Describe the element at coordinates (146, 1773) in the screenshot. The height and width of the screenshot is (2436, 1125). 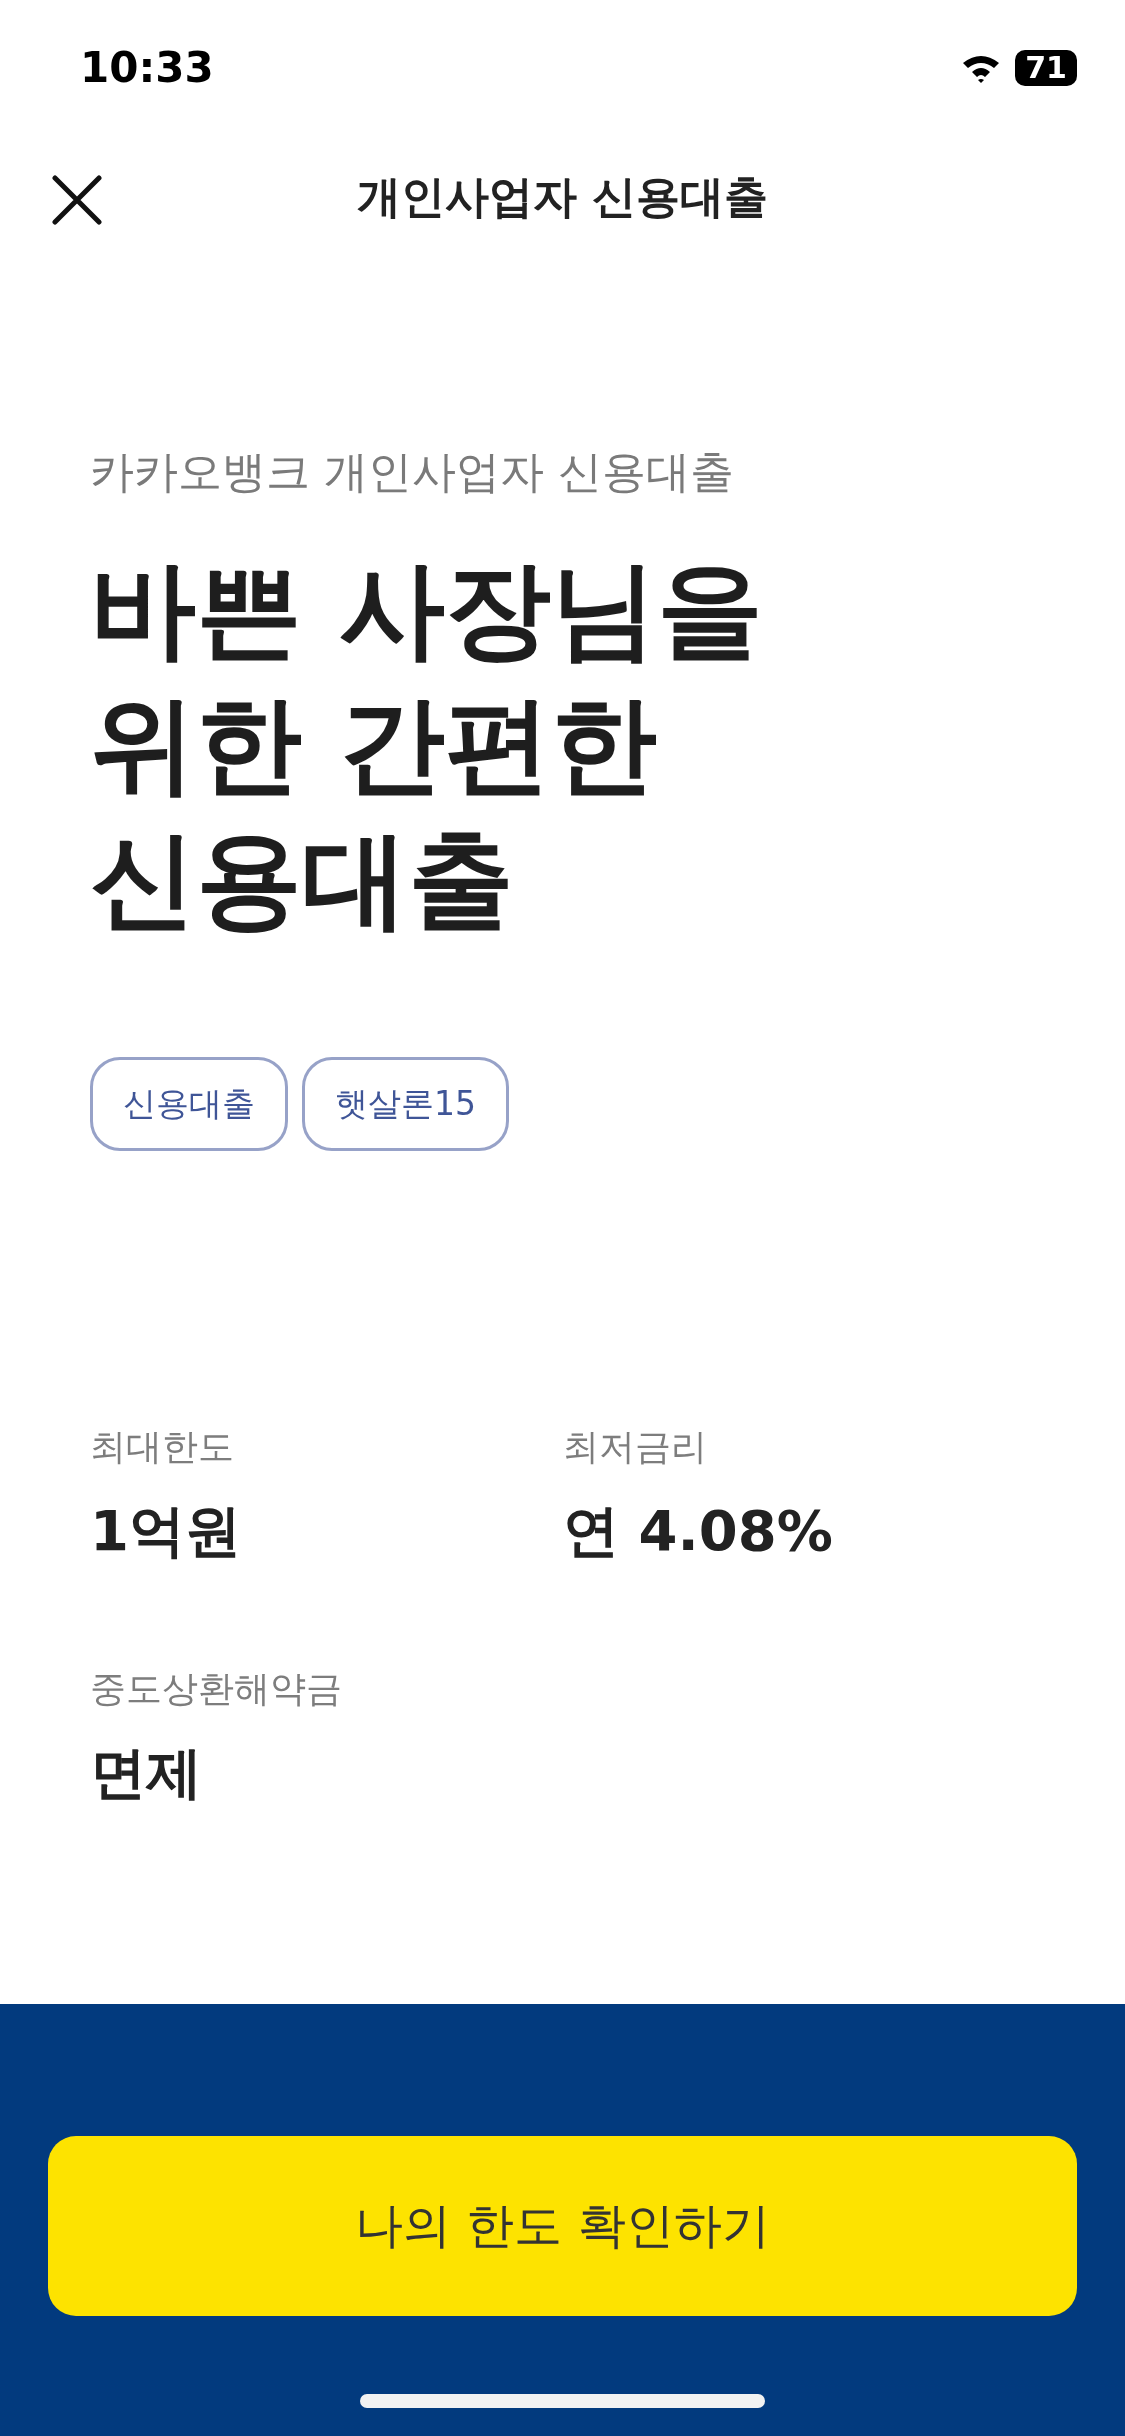
I see `stat-value: 면제` at that location.